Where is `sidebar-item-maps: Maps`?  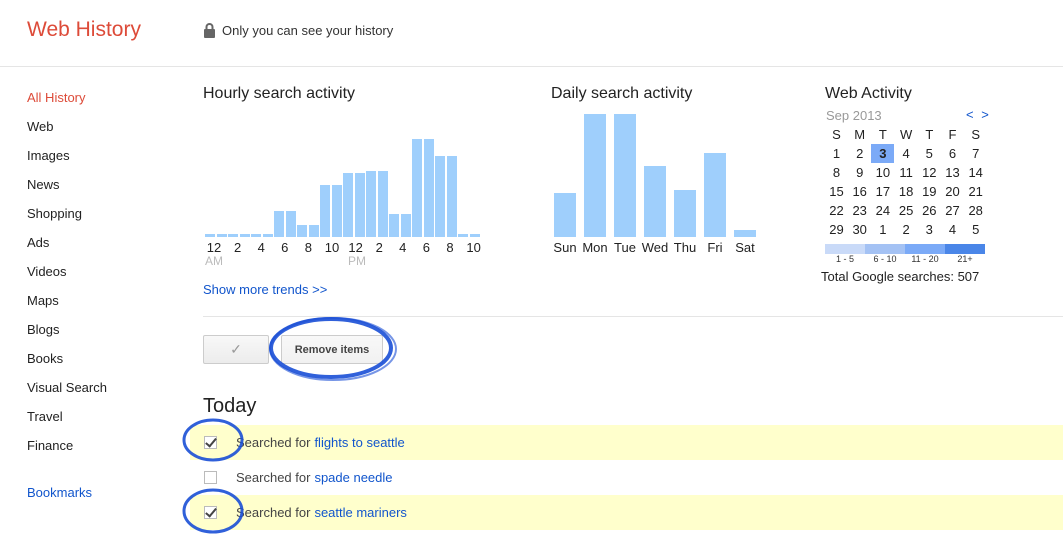 sidebar-item-maps: Maps is located at coordinates (43, 300).